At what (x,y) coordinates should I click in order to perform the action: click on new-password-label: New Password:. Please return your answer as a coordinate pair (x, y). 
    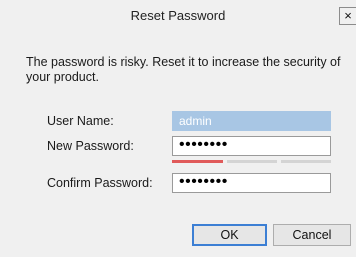
    Looking at the image, I should click on (90, 146).